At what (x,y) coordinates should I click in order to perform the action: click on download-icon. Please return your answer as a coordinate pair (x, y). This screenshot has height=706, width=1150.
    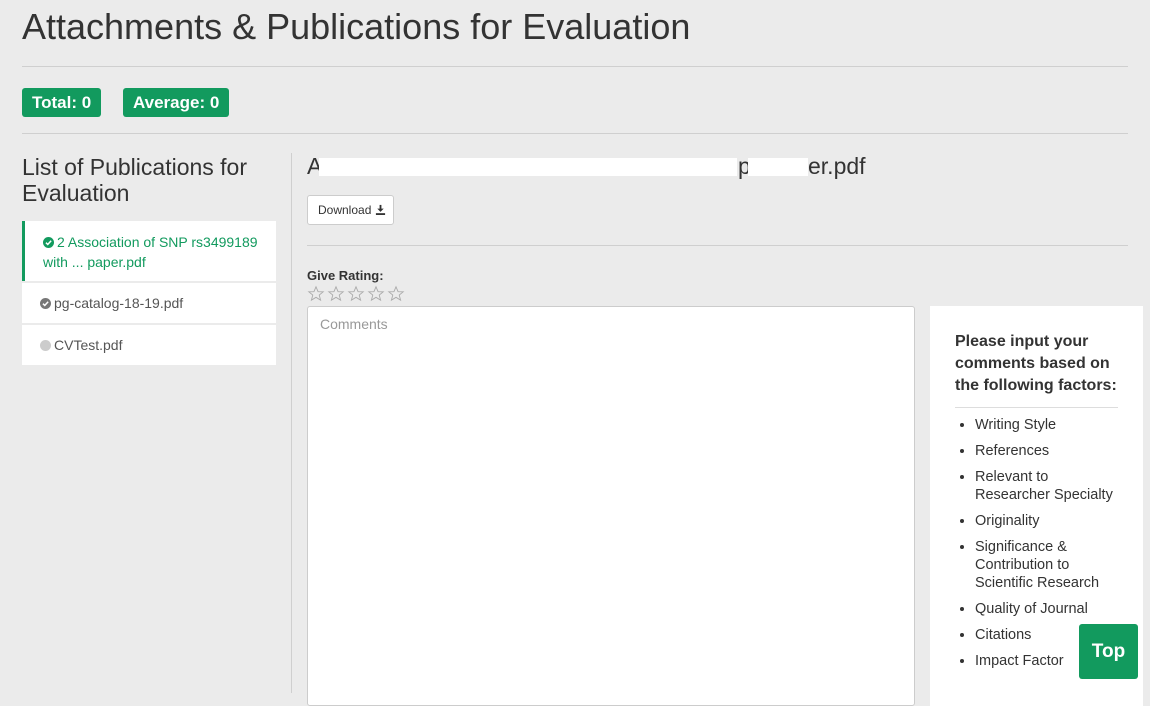
    Looking at the image, I should click on (380, 209).